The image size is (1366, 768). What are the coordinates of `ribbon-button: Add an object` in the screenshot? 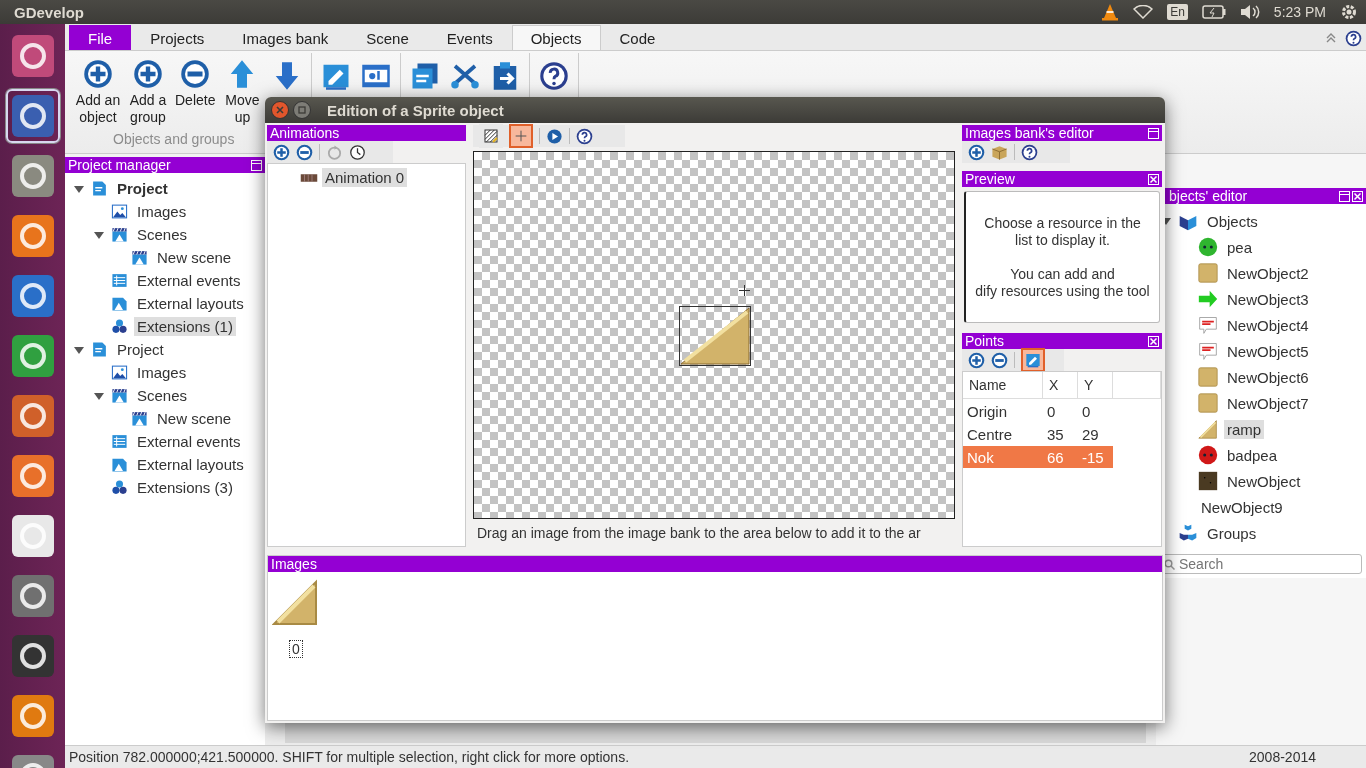 It's located at (98, 92).